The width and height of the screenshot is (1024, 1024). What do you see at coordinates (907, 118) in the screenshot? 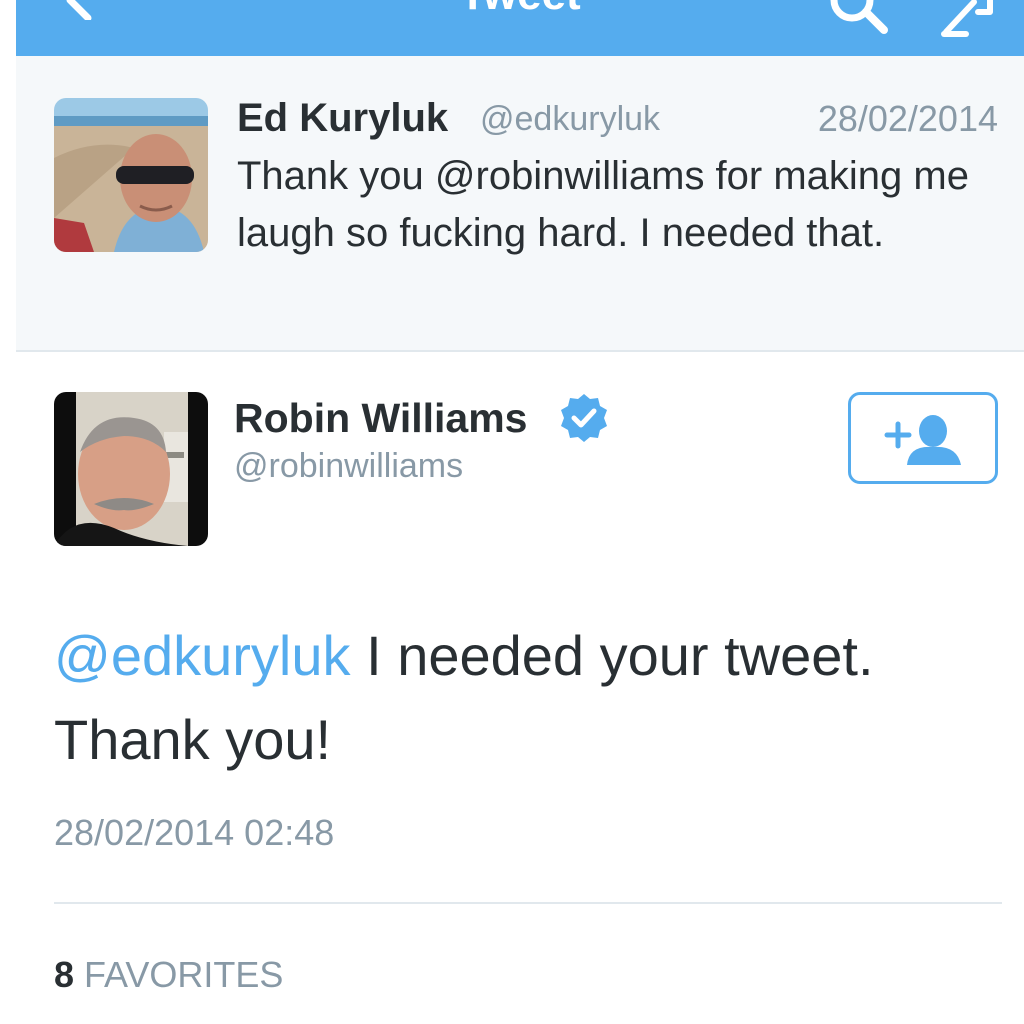
I see `parent-tweet-date: 28/02/2014` at bounding box center [907, 118].